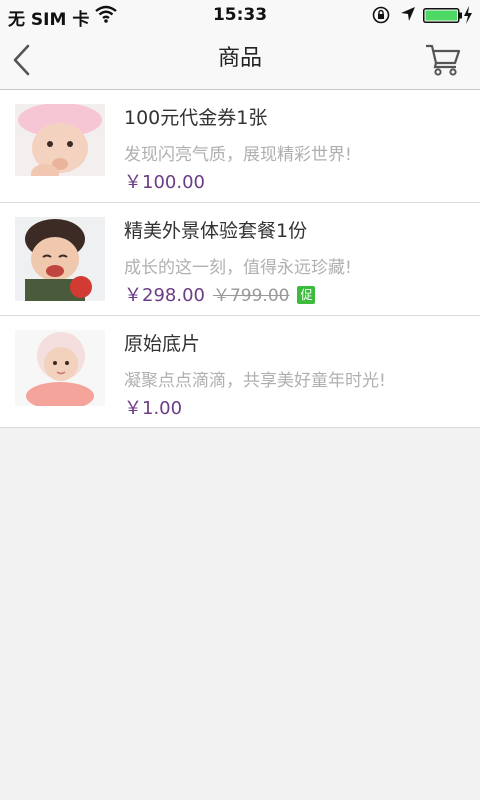  I want to click on promo-badge: 促, so click(306, 295).